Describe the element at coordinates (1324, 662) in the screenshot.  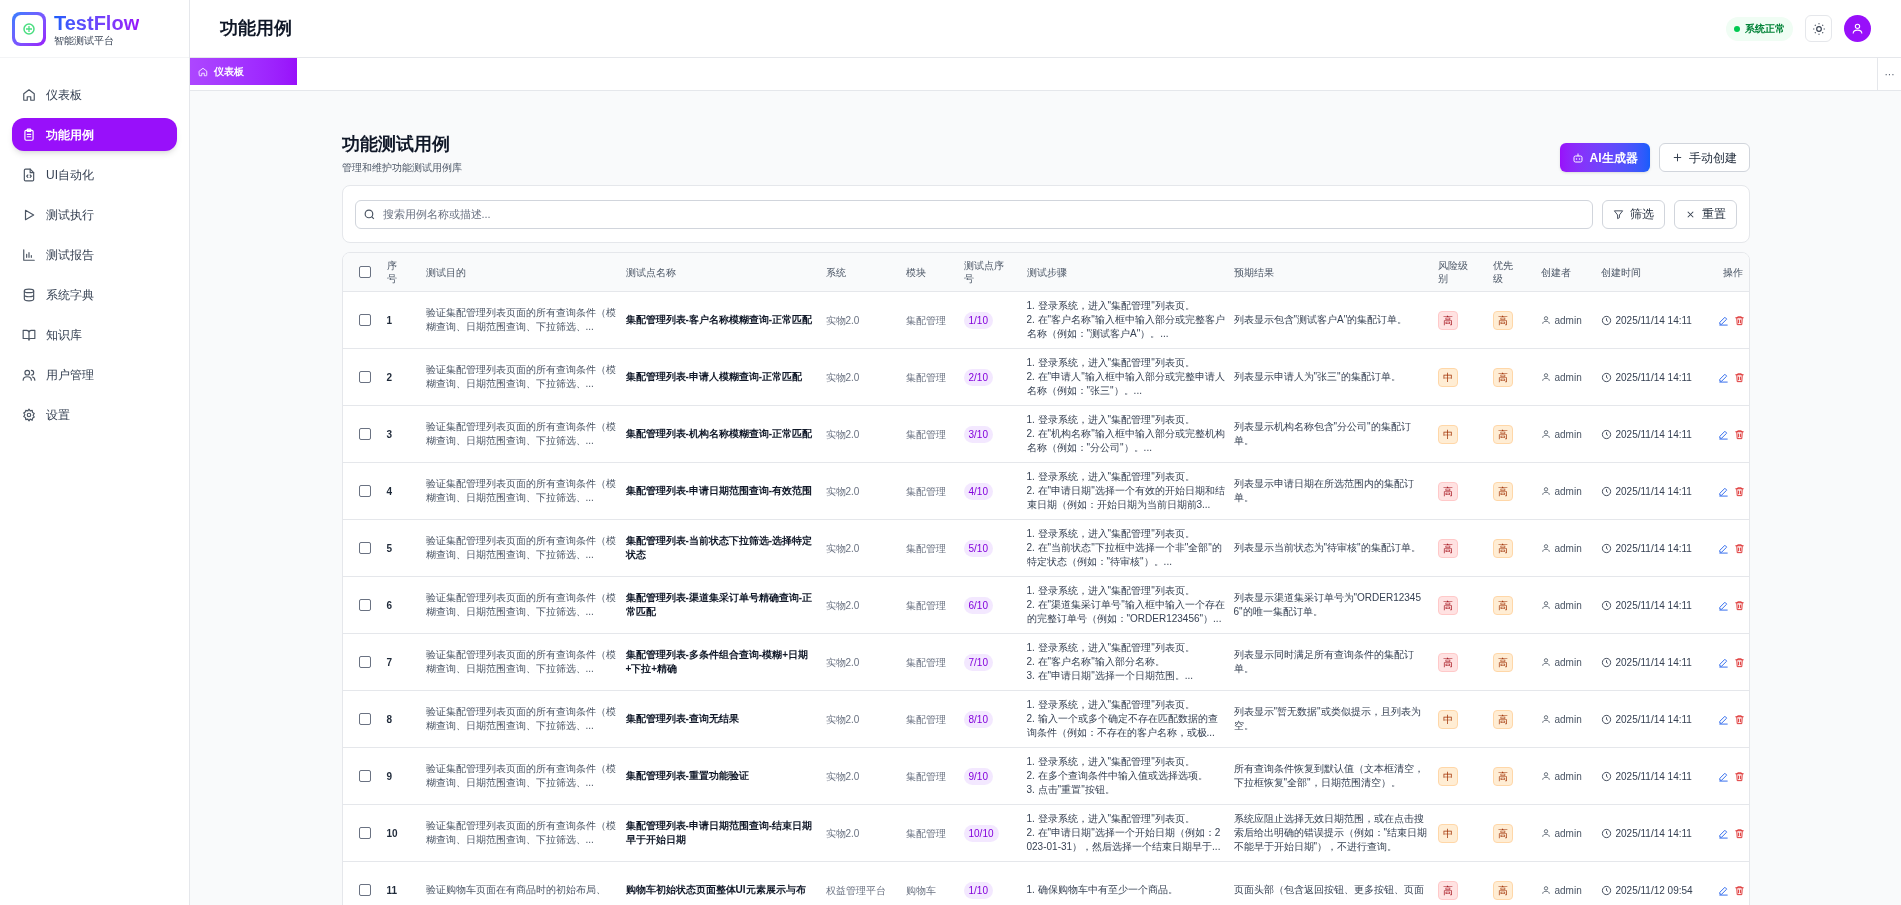
I see `expected-result: 列表显示同时满足所有查询条件的集配订单。` at that location.